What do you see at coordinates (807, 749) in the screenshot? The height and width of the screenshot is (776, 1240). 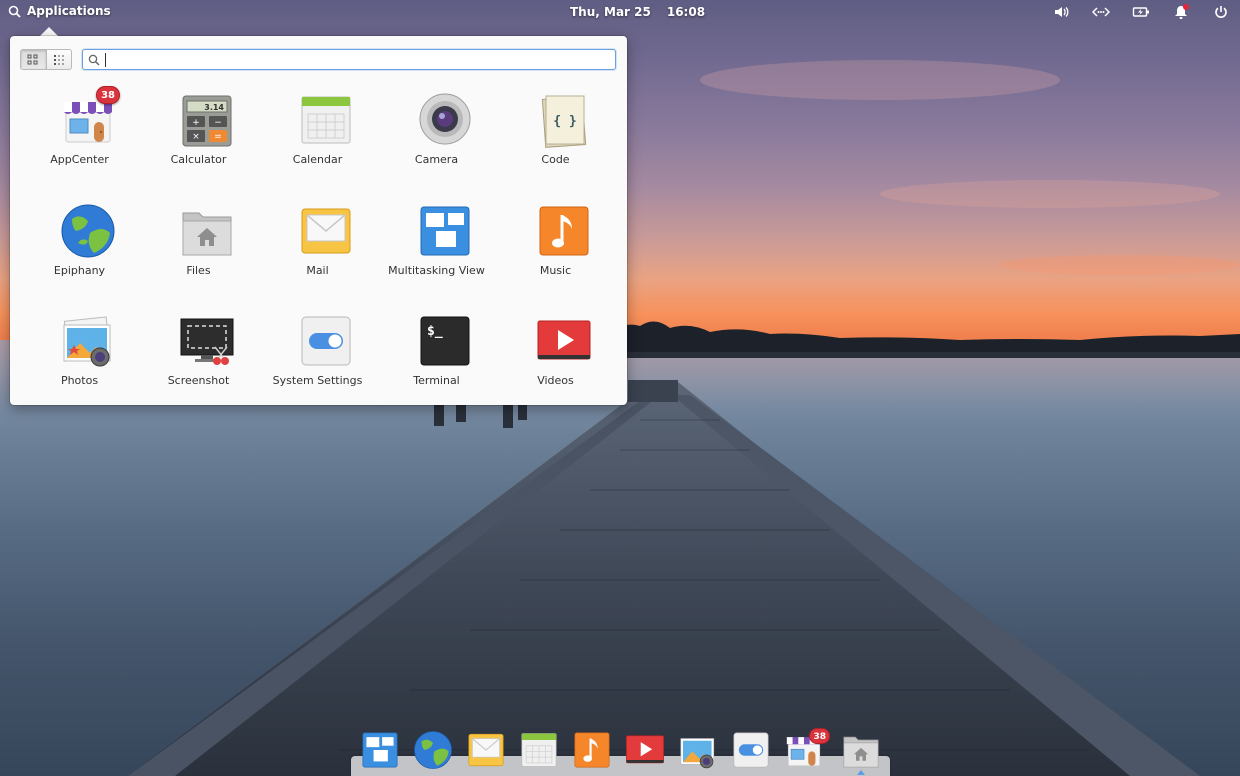 I see `dock-item-appcenter: 38` at bounding box center [807, 749].